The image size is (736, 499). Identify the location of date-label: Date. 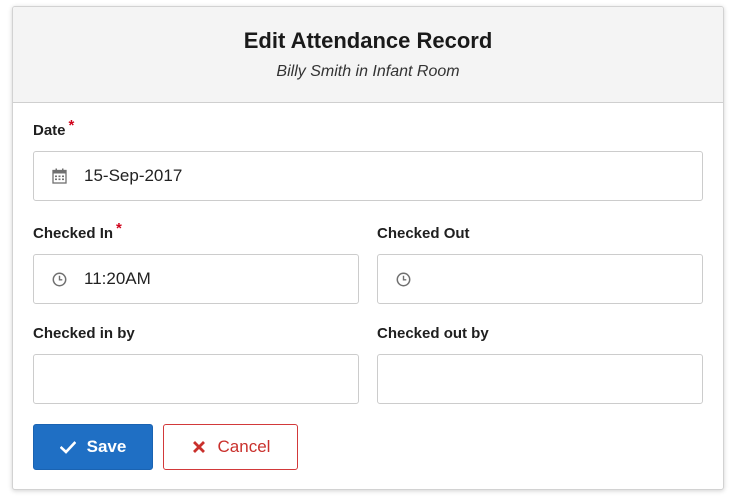
(49, 130).